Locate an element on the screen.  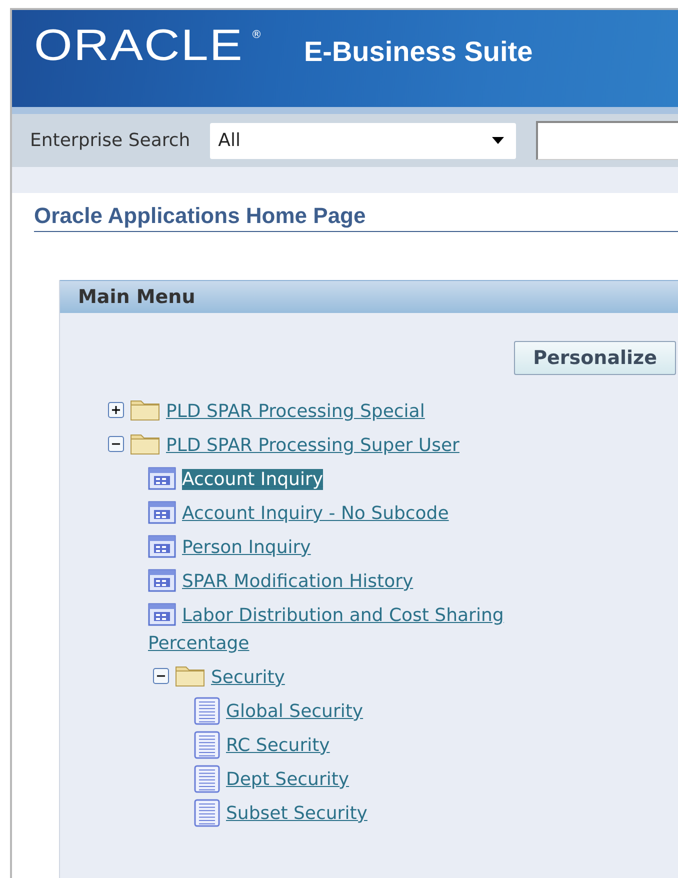
menu-link: PLD SPAR Processing Special is located at coordinates (295, 411).